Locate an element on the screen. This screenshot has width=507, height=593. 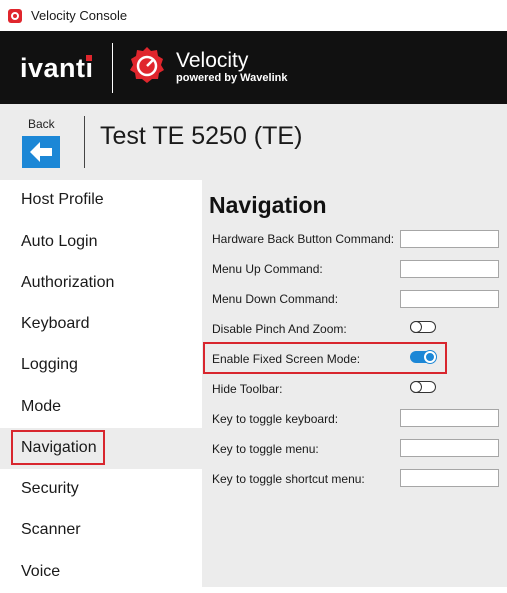
menu-up-command-label: Menu Up Command: is located at coordinates (267, 269).